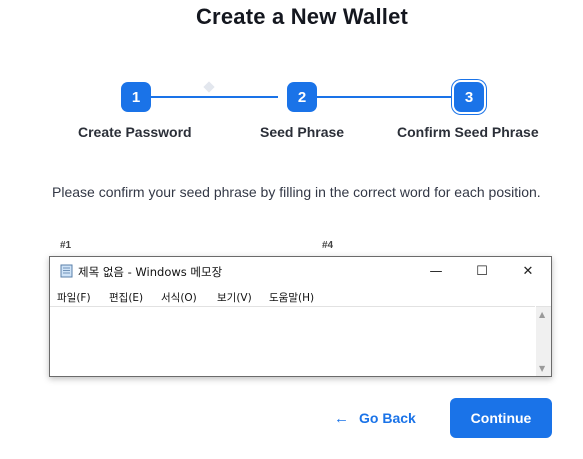  What do you see at coordinates (328, 245) in the screenshot?
I see `position-label-4: #4` at bounding box center [328, 245].